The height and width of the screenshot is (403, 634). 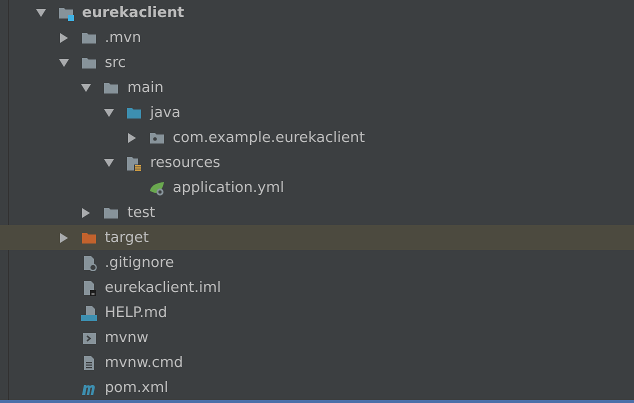 What do you see at coordinates (88, 312) in the screenshot?
I see `markdown-file-icon` at bounding box center [88, 312].